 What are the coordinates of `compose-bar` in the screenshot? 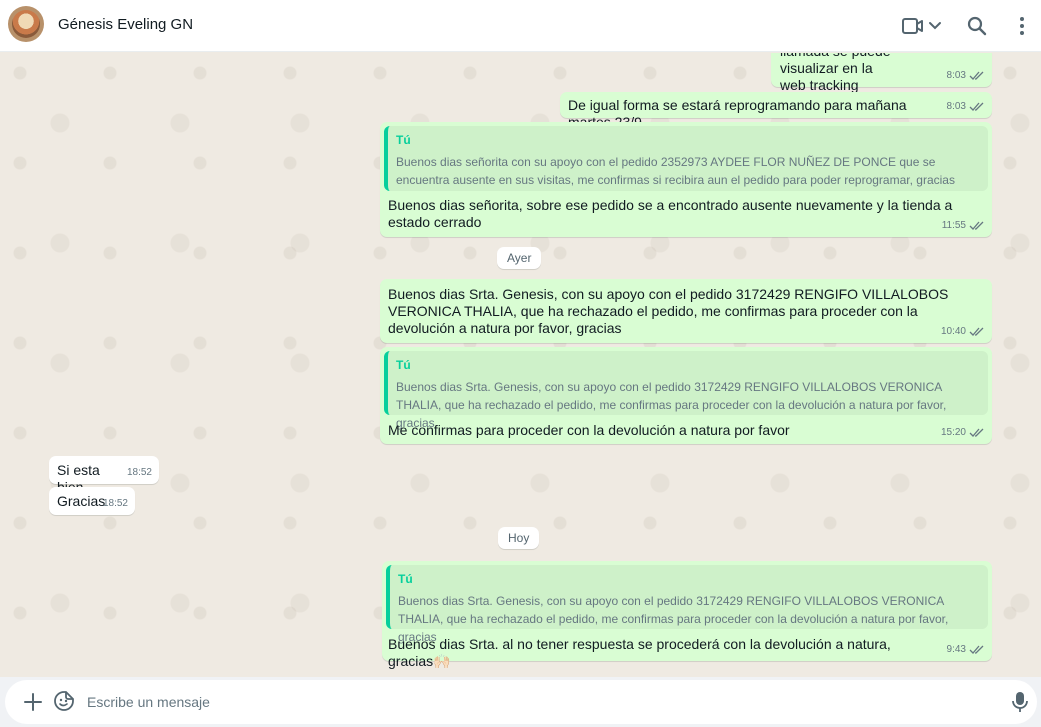 It's located at (520, 702).